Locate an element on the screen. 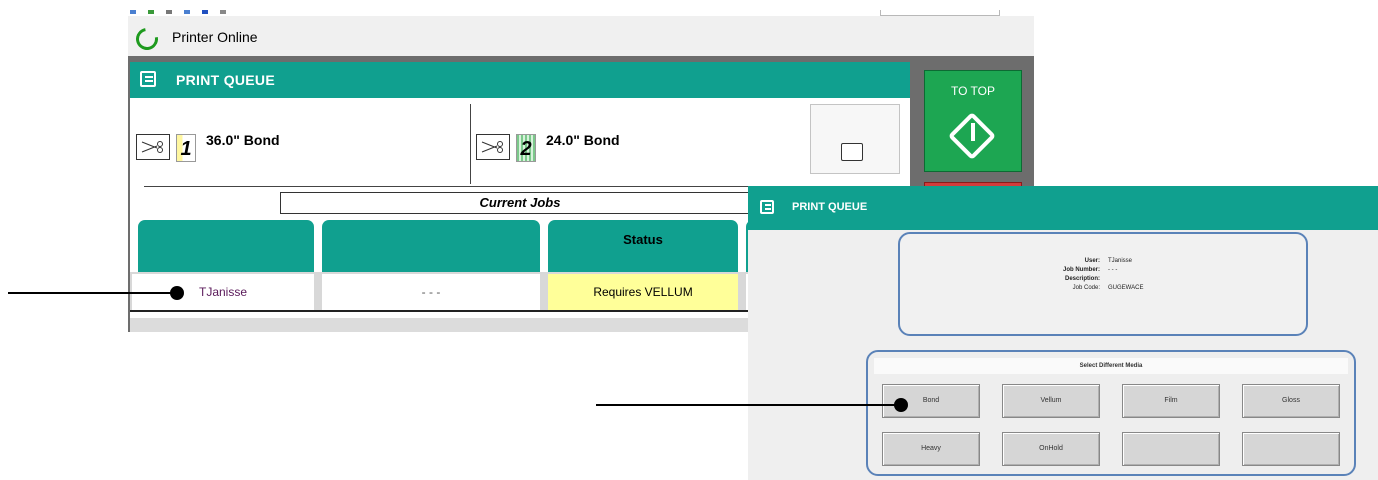  media-button-onhold: OnHold is located at coordinates (1051, 449).